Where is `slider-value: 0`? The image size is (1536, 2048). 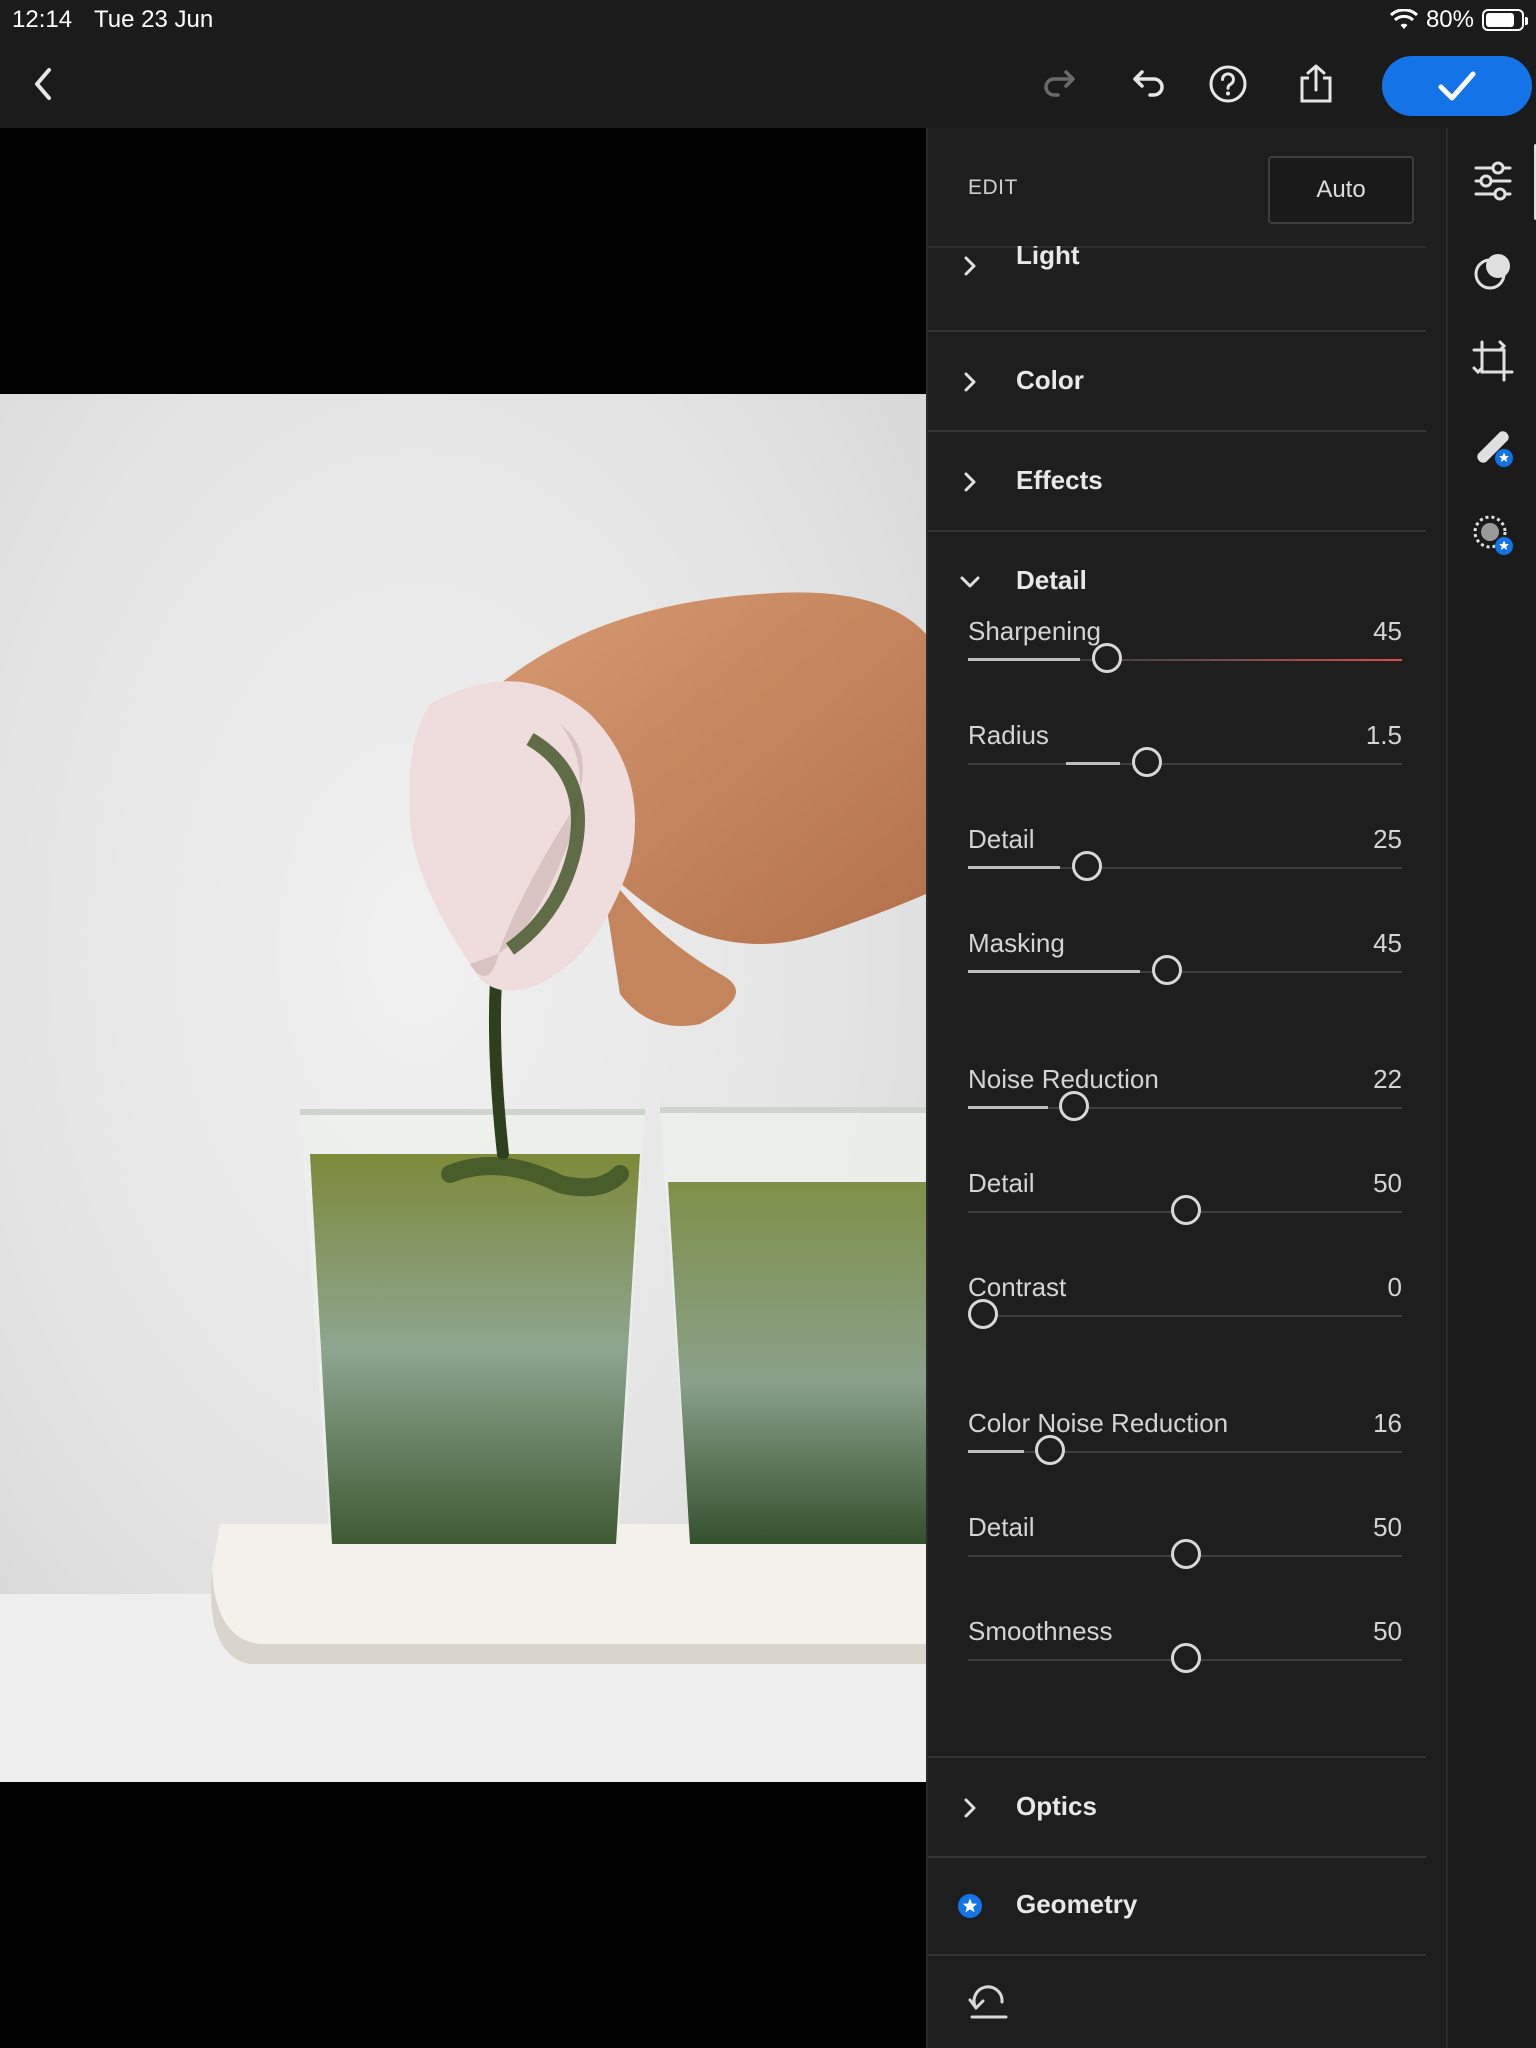
slider-value: 0 is located at coordinates (1394, 1287).